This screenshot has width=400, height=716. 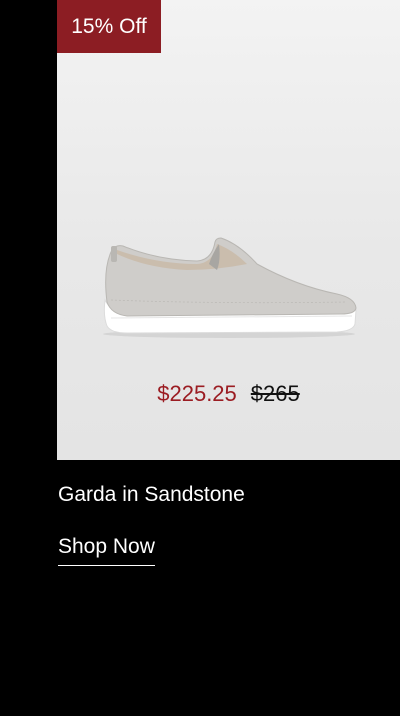 What do you see at coordinates (230, 287) in the screenshot?
I see `slip-on-sneaker-image` at bounding box center [230, 287].